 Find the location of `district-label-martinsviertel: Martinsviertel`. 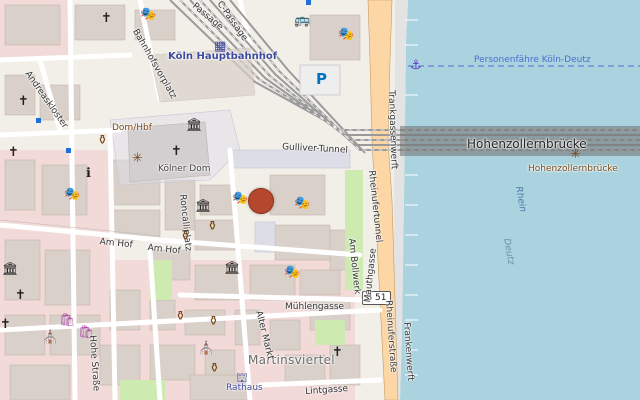

district-label-martinsviertel: Martinsviertel is located at coordinates (291, 360).